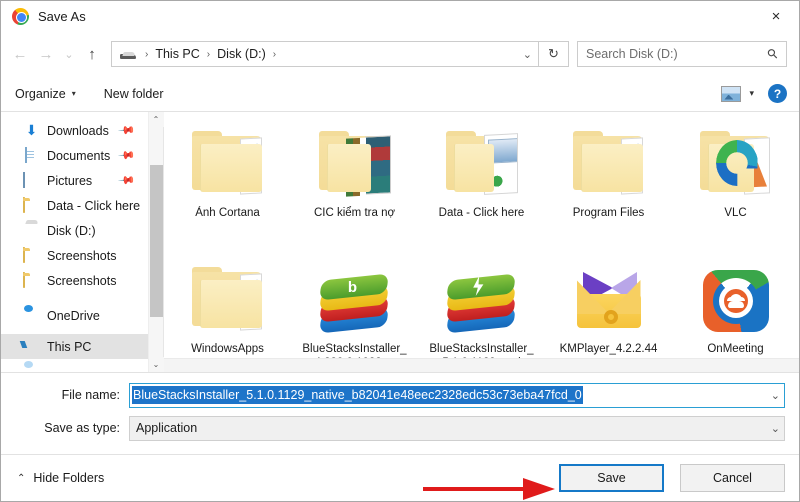 The height and width of the screenshot is (502, 800). I want to click on hide-folders-label: Hide Folders, so click(69, 478).